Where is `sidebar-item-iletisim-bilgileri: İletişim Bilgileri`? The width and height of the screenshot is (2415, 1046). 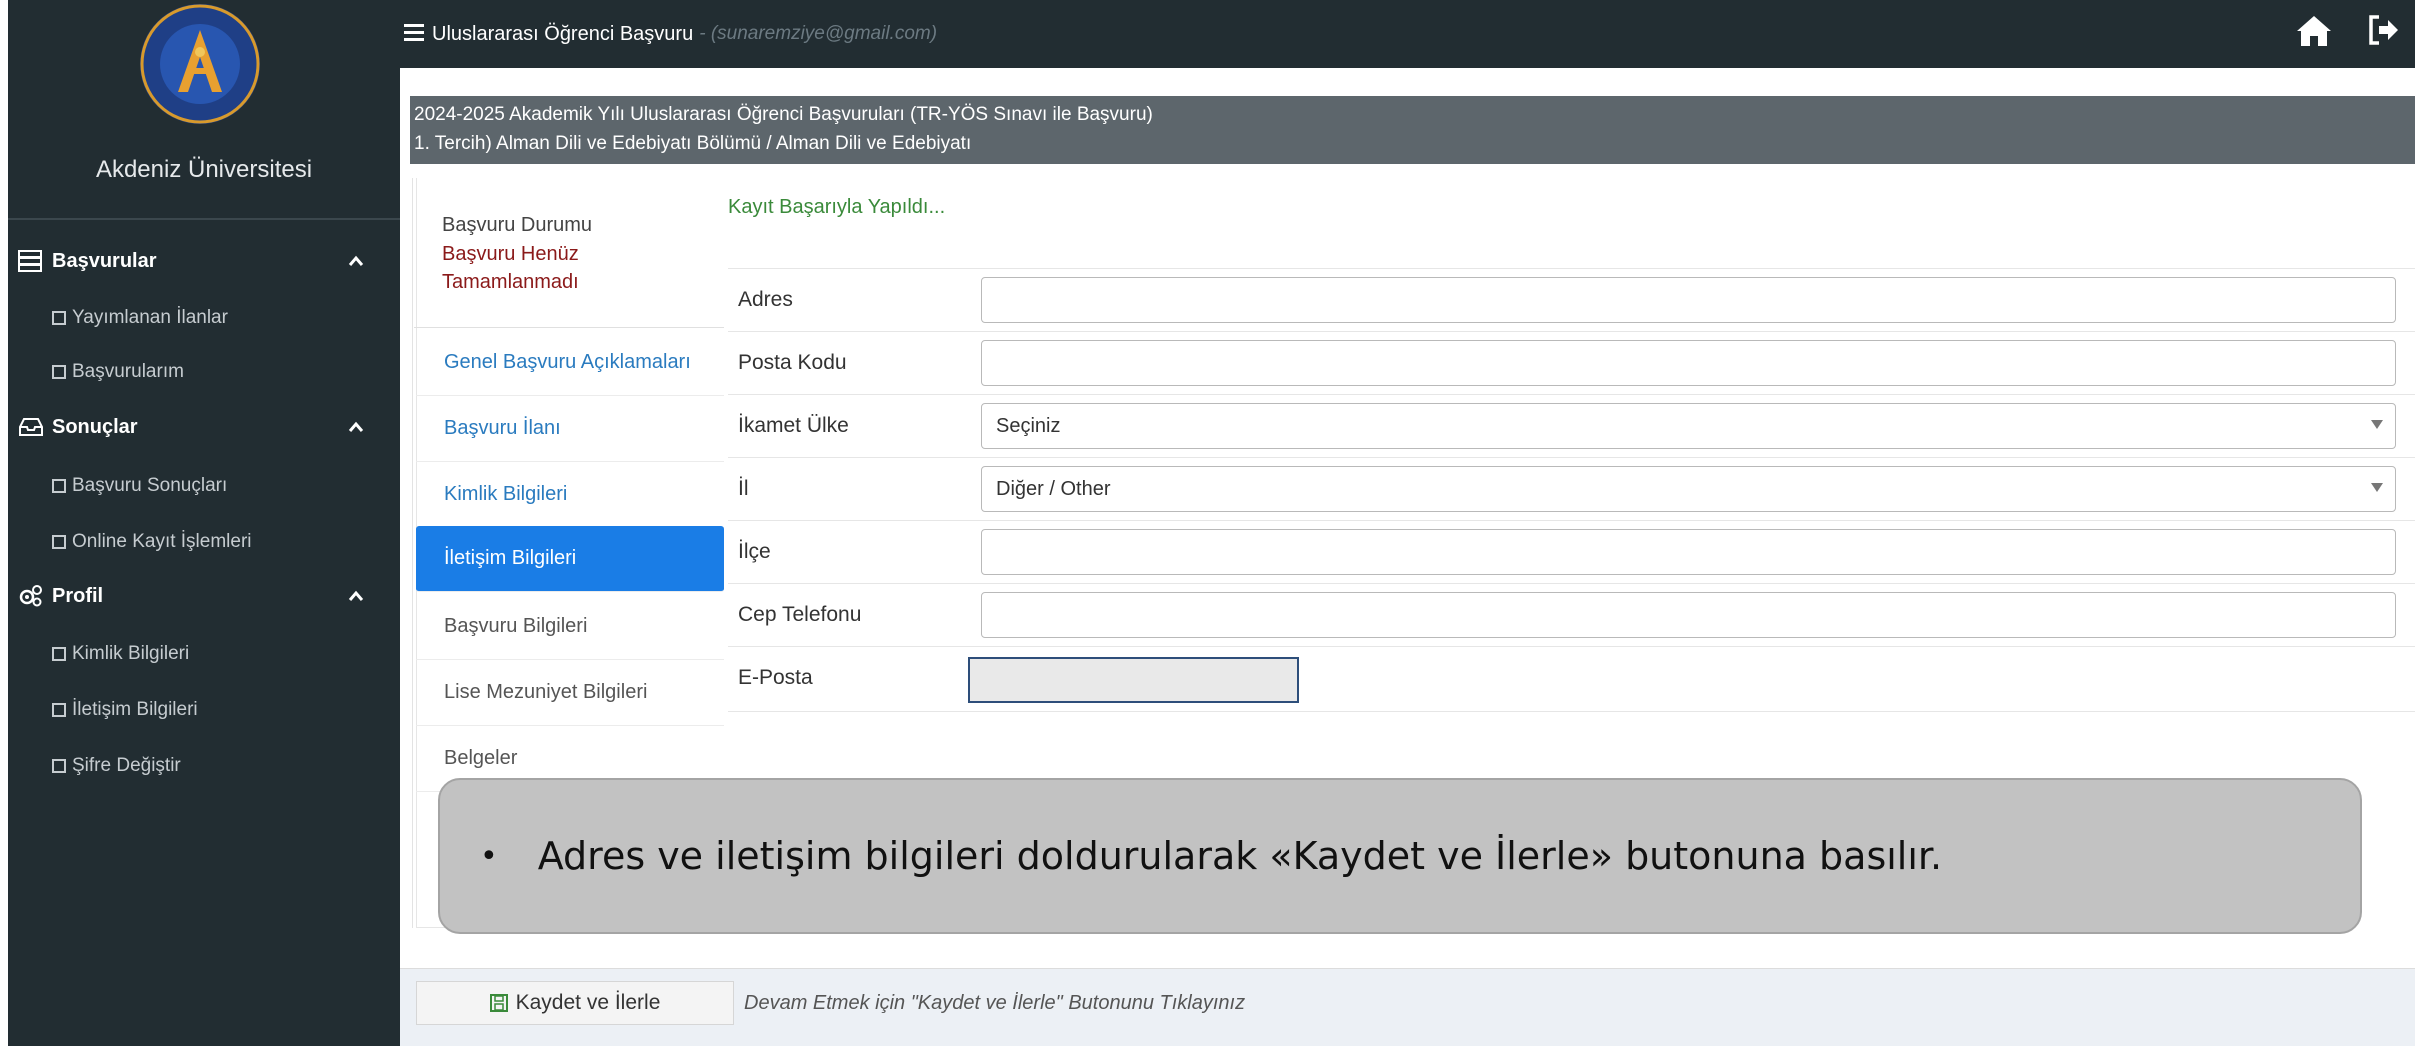 sidebar-item-iletisim-bilgileri: İletişim Bilgileri is located at coordinates (125, 710).